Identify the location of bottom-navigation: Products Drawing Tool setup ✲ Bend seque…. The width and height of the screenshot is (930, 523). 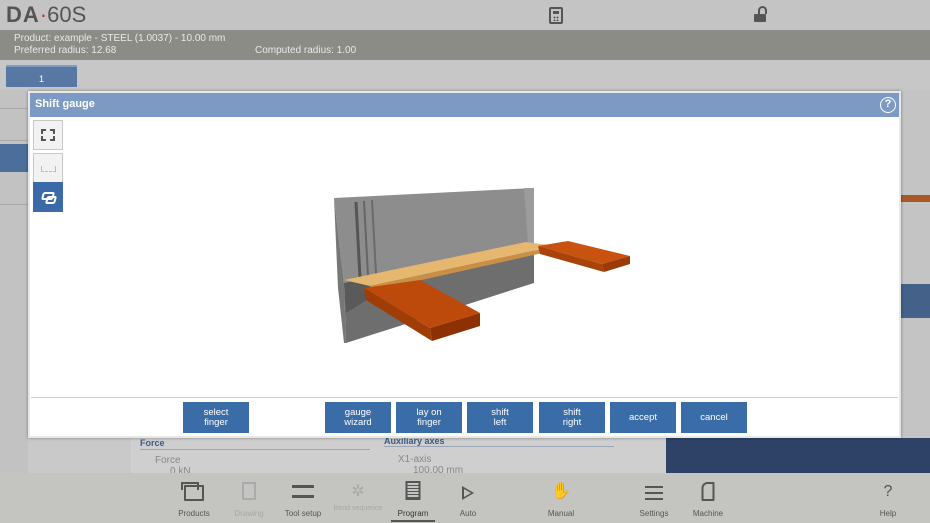
(465, 498).